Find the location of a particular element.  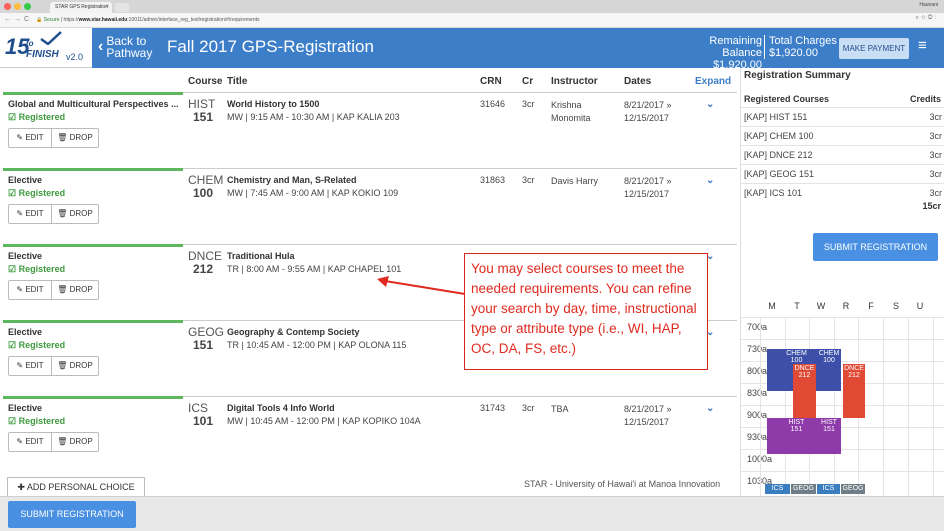

logo-check-icon is located at coordinates (51, 38).